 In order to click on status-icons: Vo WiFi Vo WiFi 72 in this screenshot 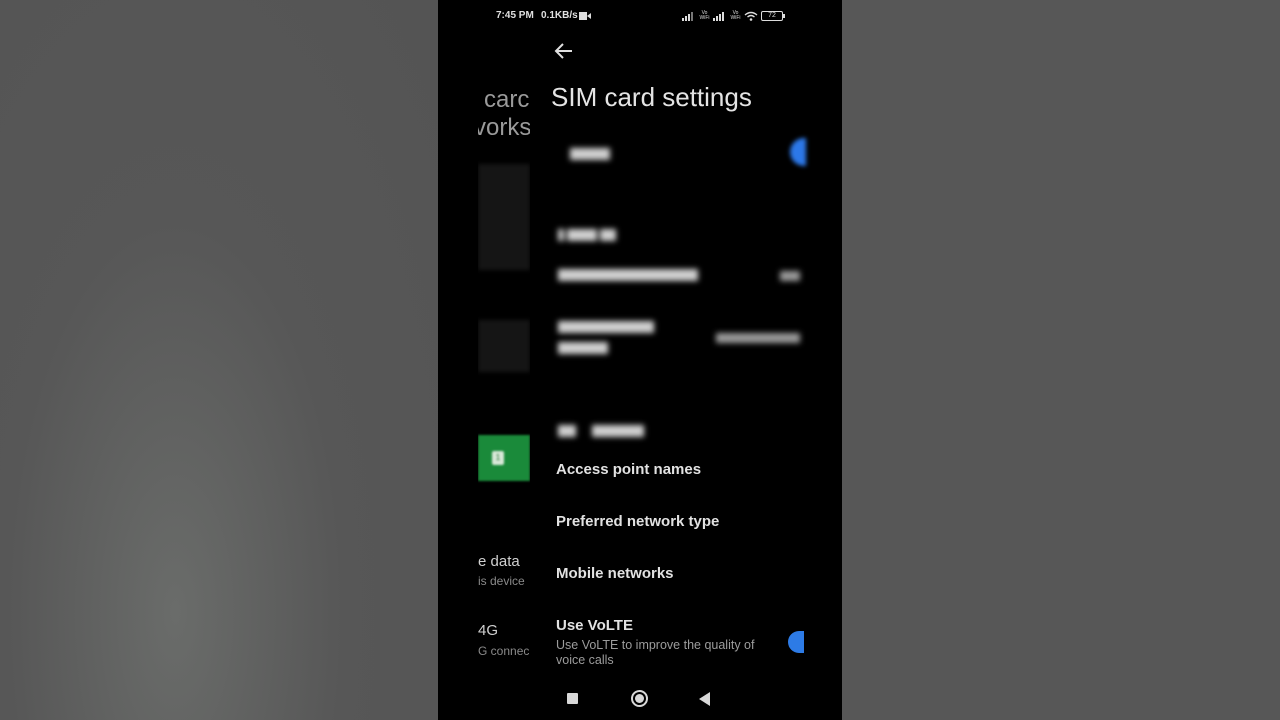, I will do `click(733, 16)`.